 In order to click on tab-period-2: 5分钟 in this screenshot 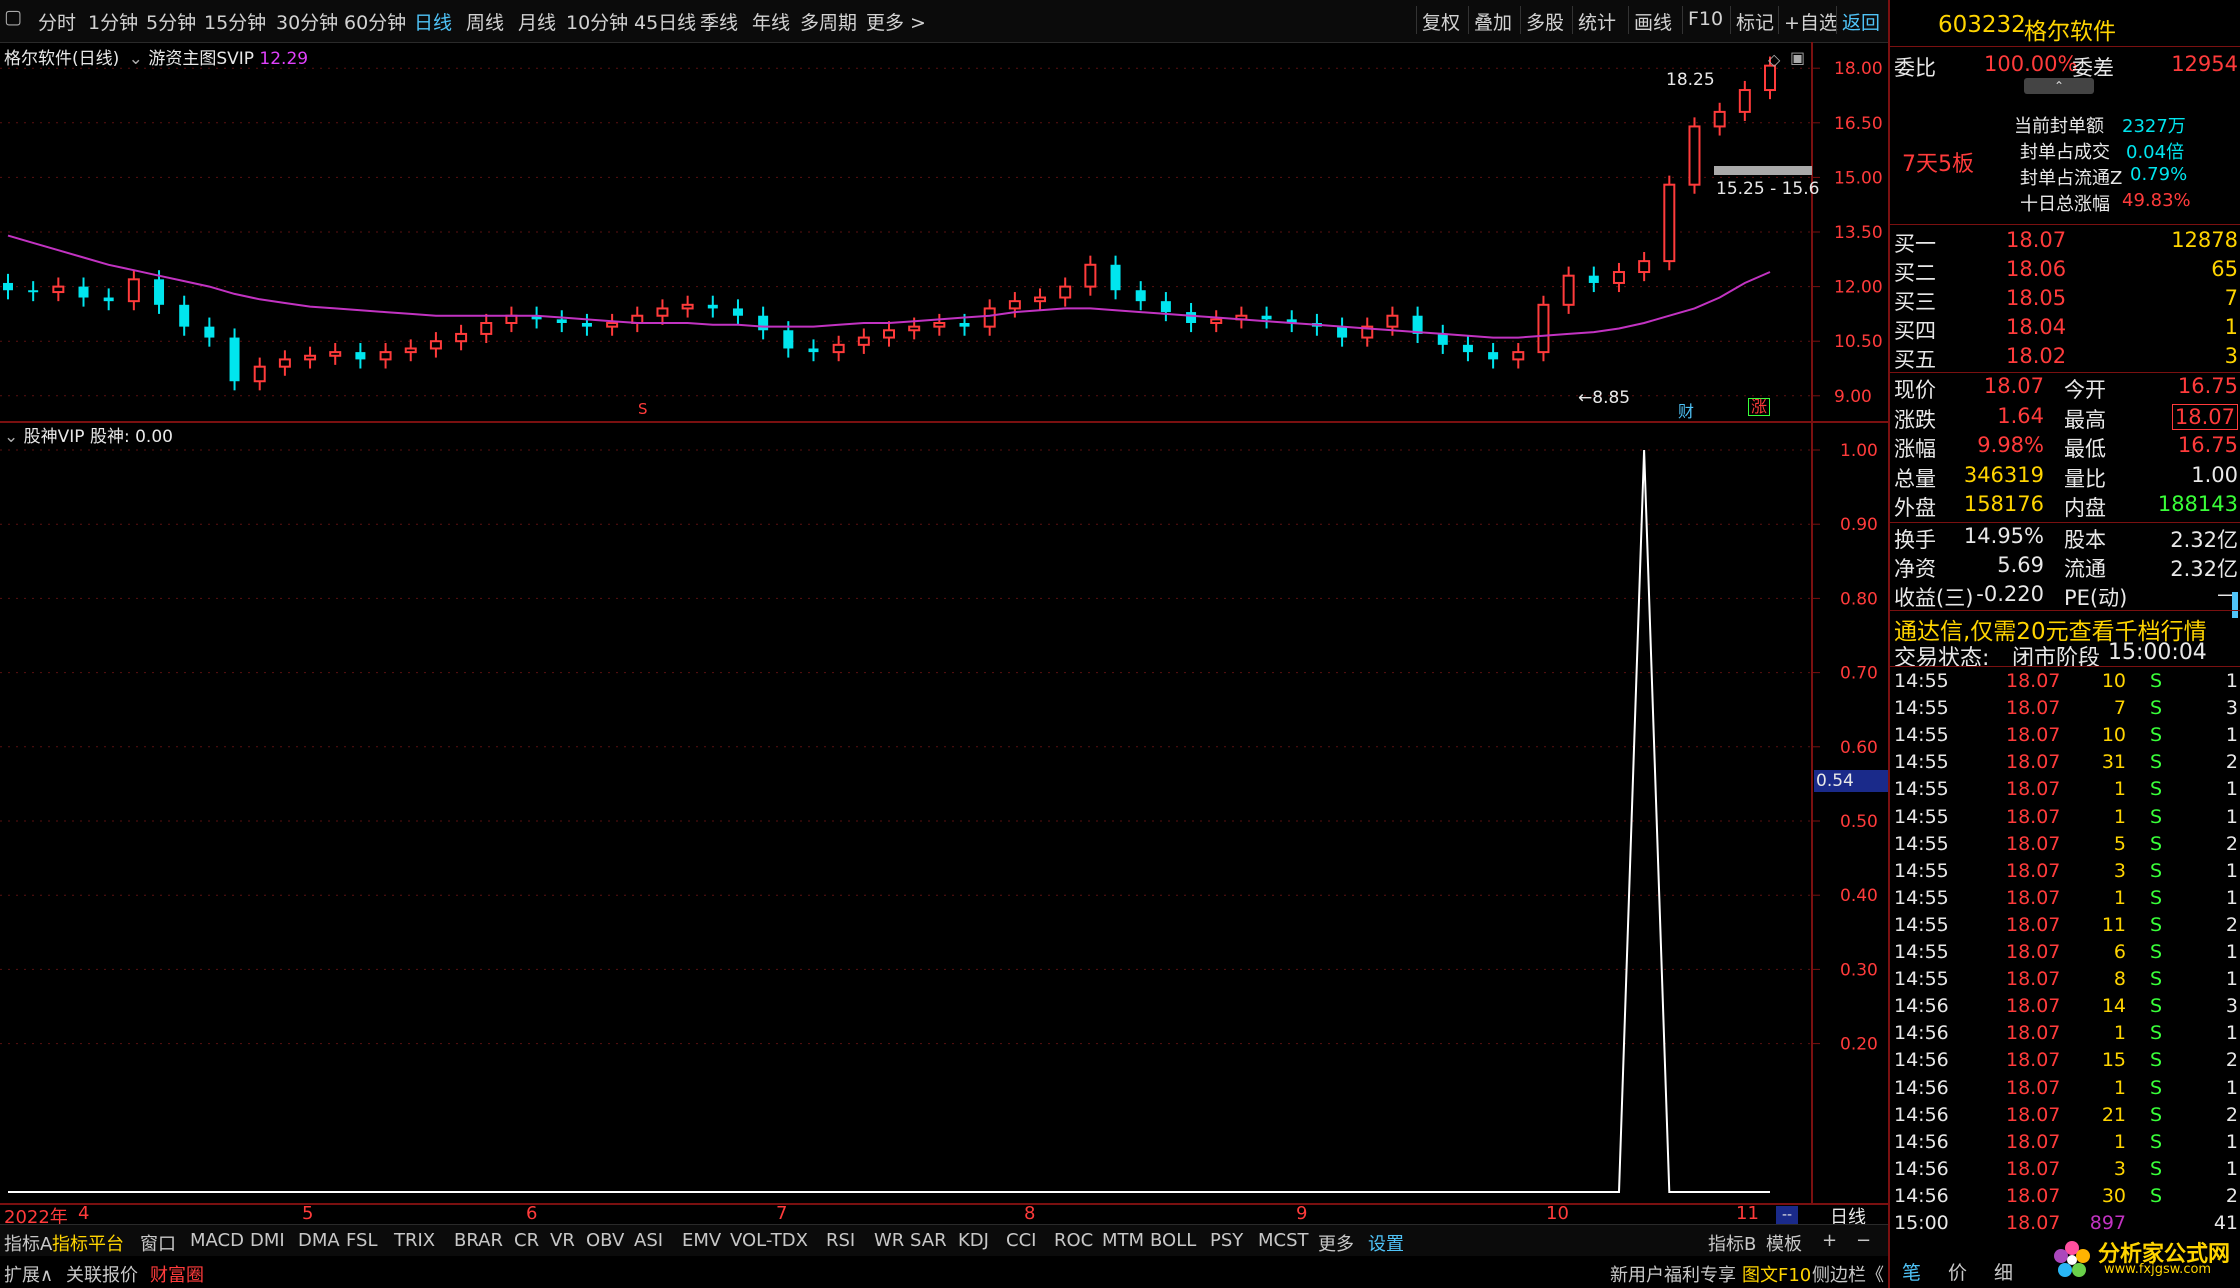, I will do `click(171, 21)`.